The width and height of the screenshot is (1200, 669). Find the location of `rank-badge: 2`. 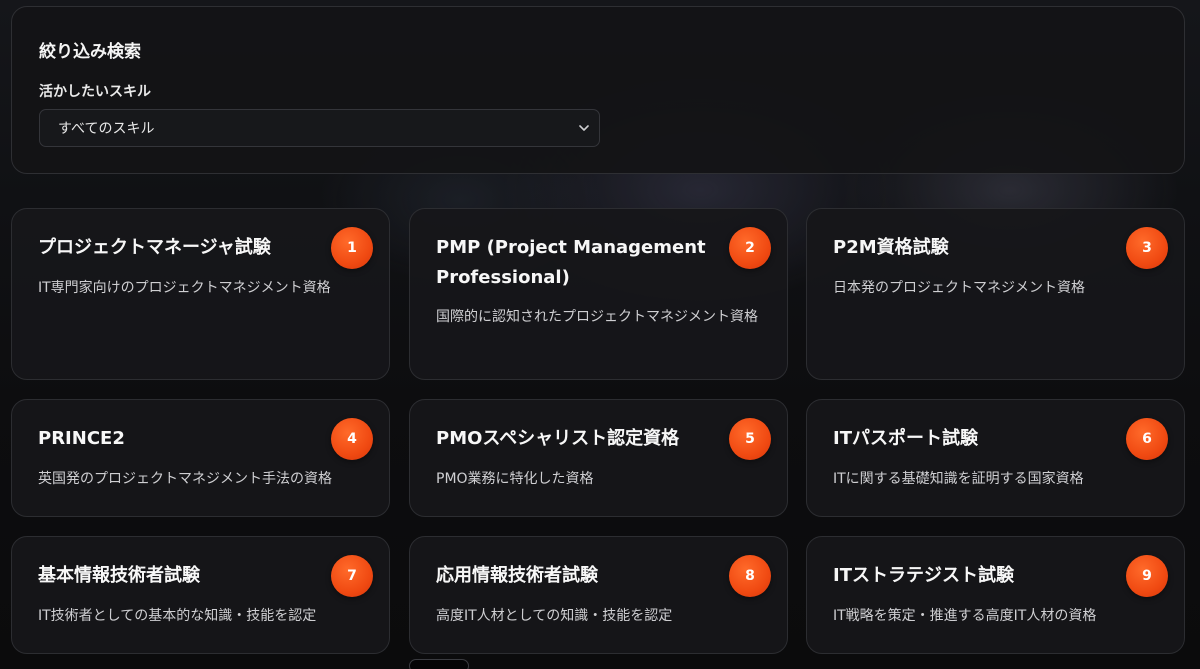

rank-badge: 2 is located at coordinates (750, 248).